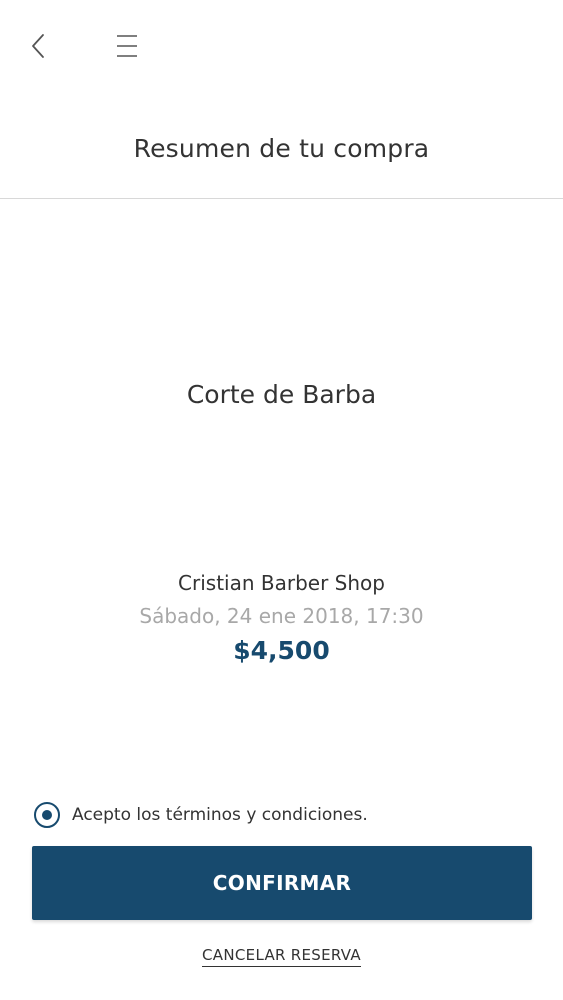 This screenshot has width=563, height=1000. Describe the element at coordinates (281, 47) in the screenshot. I see `top-bar` at that location.